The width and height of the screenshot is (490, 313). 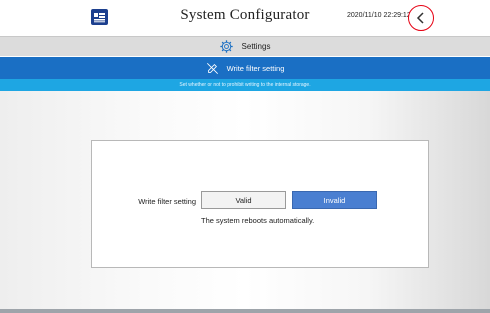 What do you see at coordinates (243, 200) in the screenshot?
I see `valid-button: Valid` at bounding box center [243, 200].